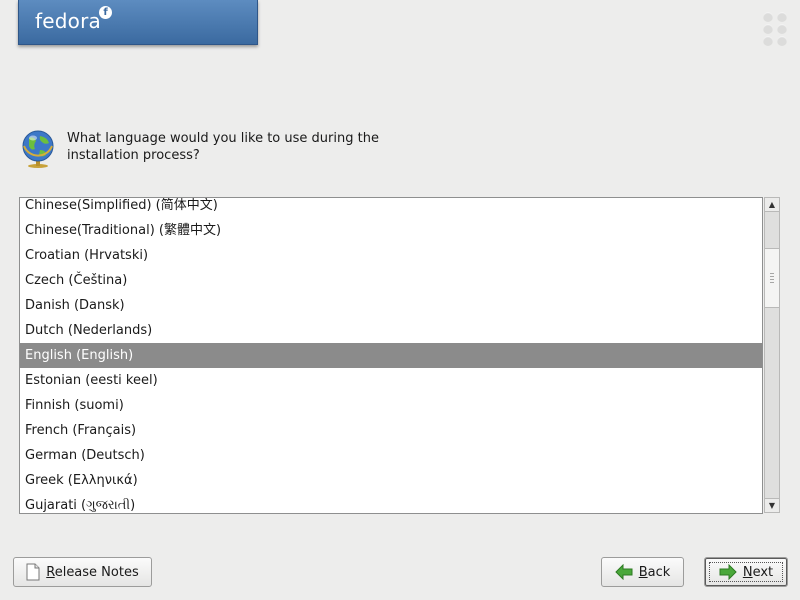  Describe the element at coordinates (391, 230) in the screenshot. I see `language-list-item: Chinese(Traditional) (繁體中文)` at that location.